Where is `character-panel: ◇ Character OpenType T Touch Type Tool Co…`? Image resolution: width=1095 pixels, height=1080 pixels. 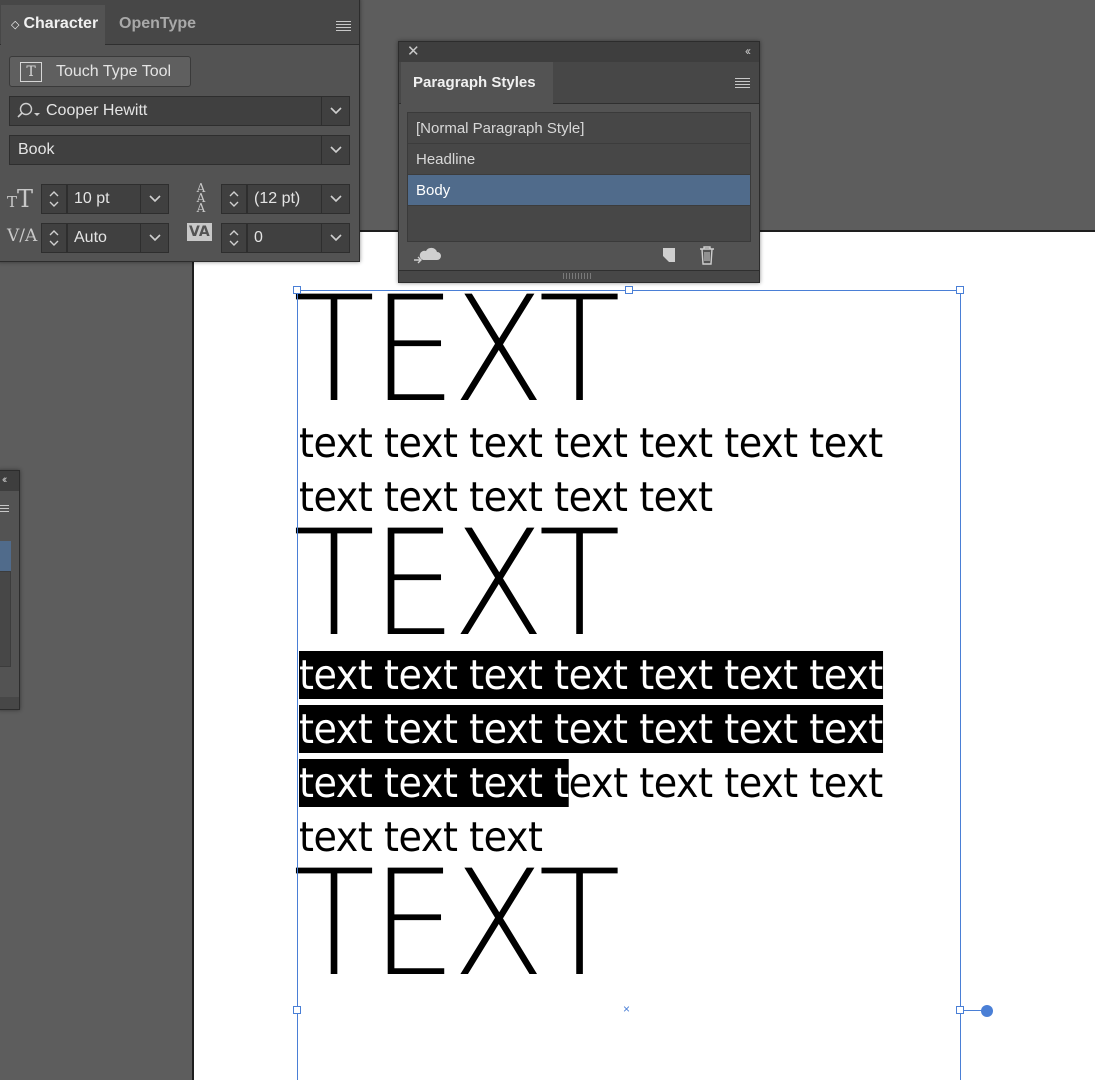 character-panel: ◇ Character OpenType T Touch Type Tool Co… is located at coordinates (180, 131).